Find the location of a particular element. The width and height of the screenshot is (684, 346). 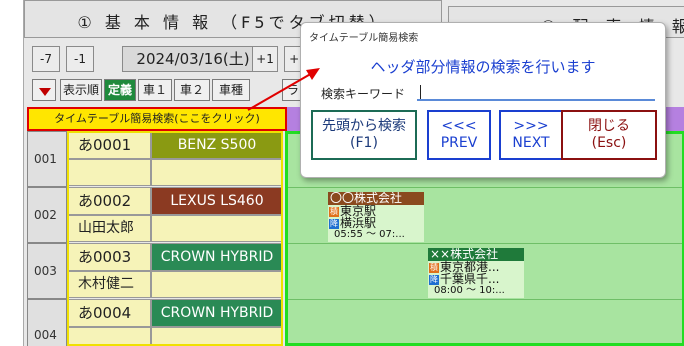

button-label: >>> is located at coordinates (531, 126).